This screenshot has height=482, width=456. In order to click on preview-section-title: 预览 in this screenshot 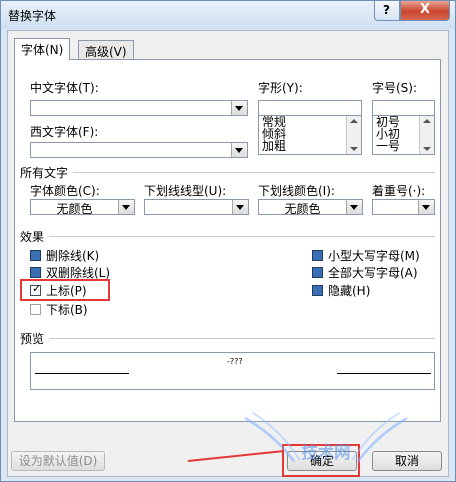, I will do `click(32, 339)`.